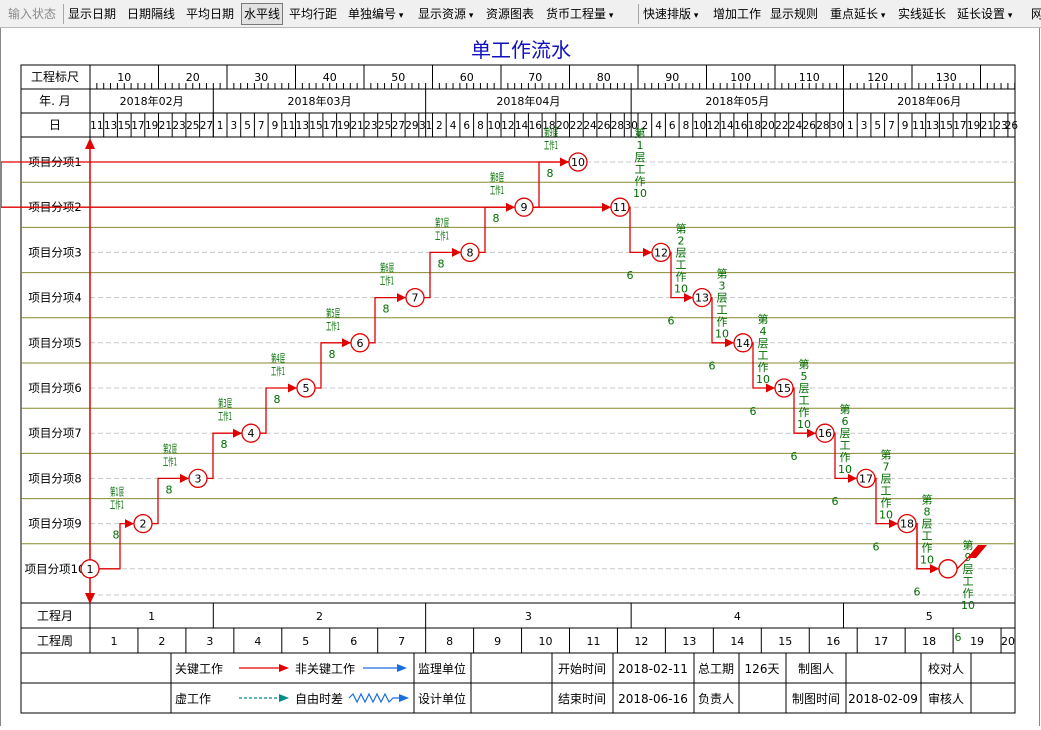  Describe the element at coordinates (948, 569) in the screenshot. I see `node-circle` at that location.